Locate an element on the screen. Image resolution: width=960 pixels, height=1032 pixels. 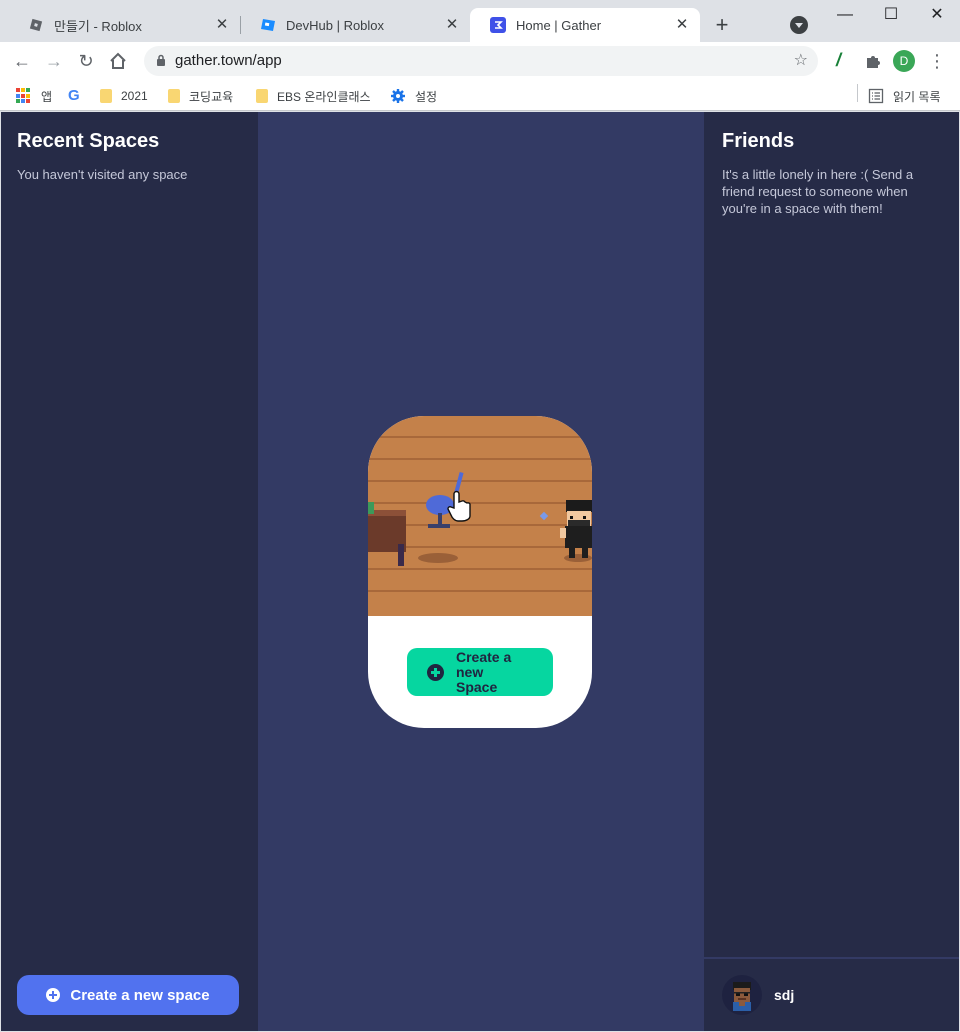
bookmark-folder-coding: 코딩교육 is located at coordinates (200, 96).